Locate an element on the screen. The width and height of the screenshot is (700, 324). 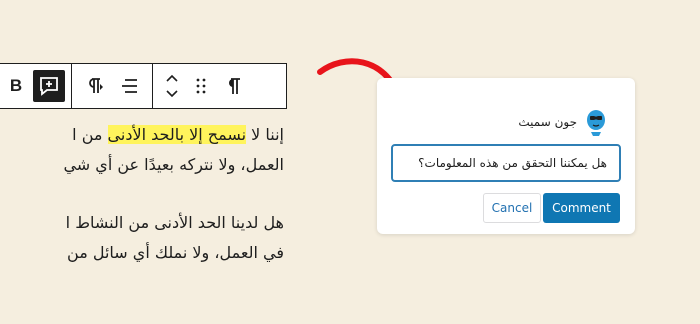
drag-handle-button is located at coordinates (201, 86).